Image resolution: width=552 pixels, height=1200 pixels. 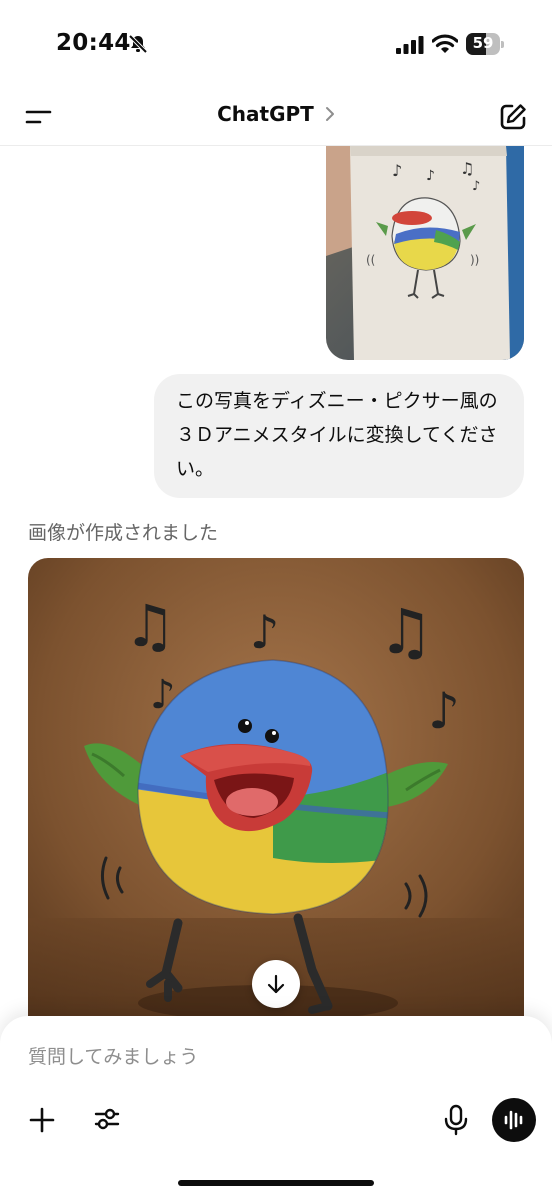 I want to click on user-uploaded-photo: ♪ ♪ ♫ ♪ (( )), so click(x=425, y=253).